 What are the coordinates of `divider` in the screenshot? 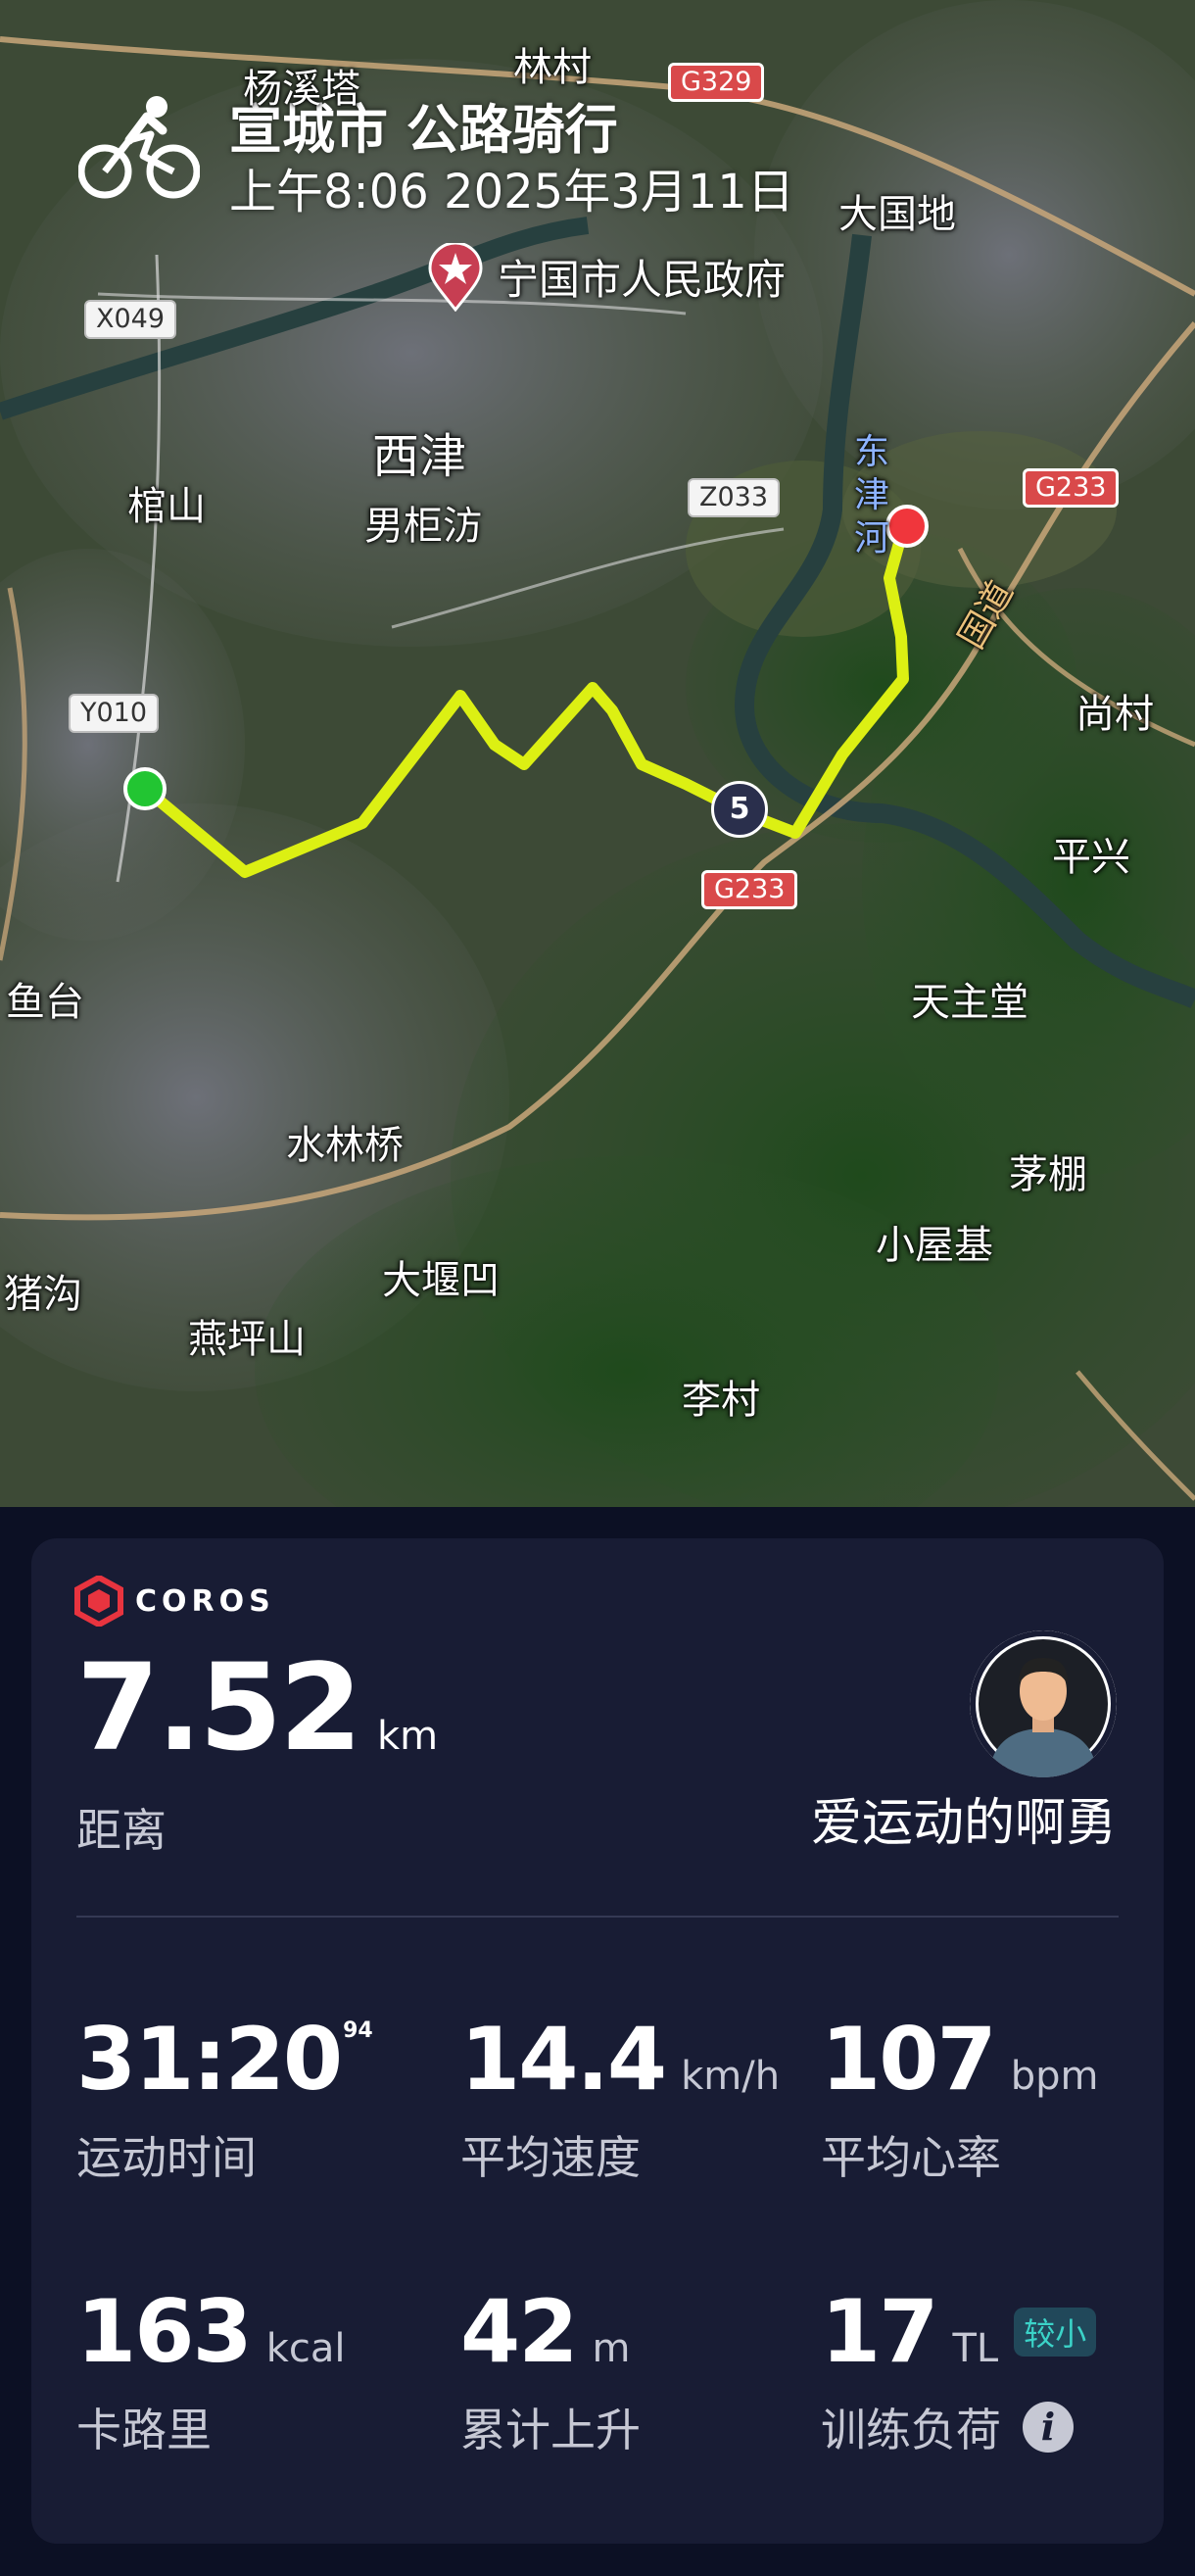 It's located at (597, 1917).